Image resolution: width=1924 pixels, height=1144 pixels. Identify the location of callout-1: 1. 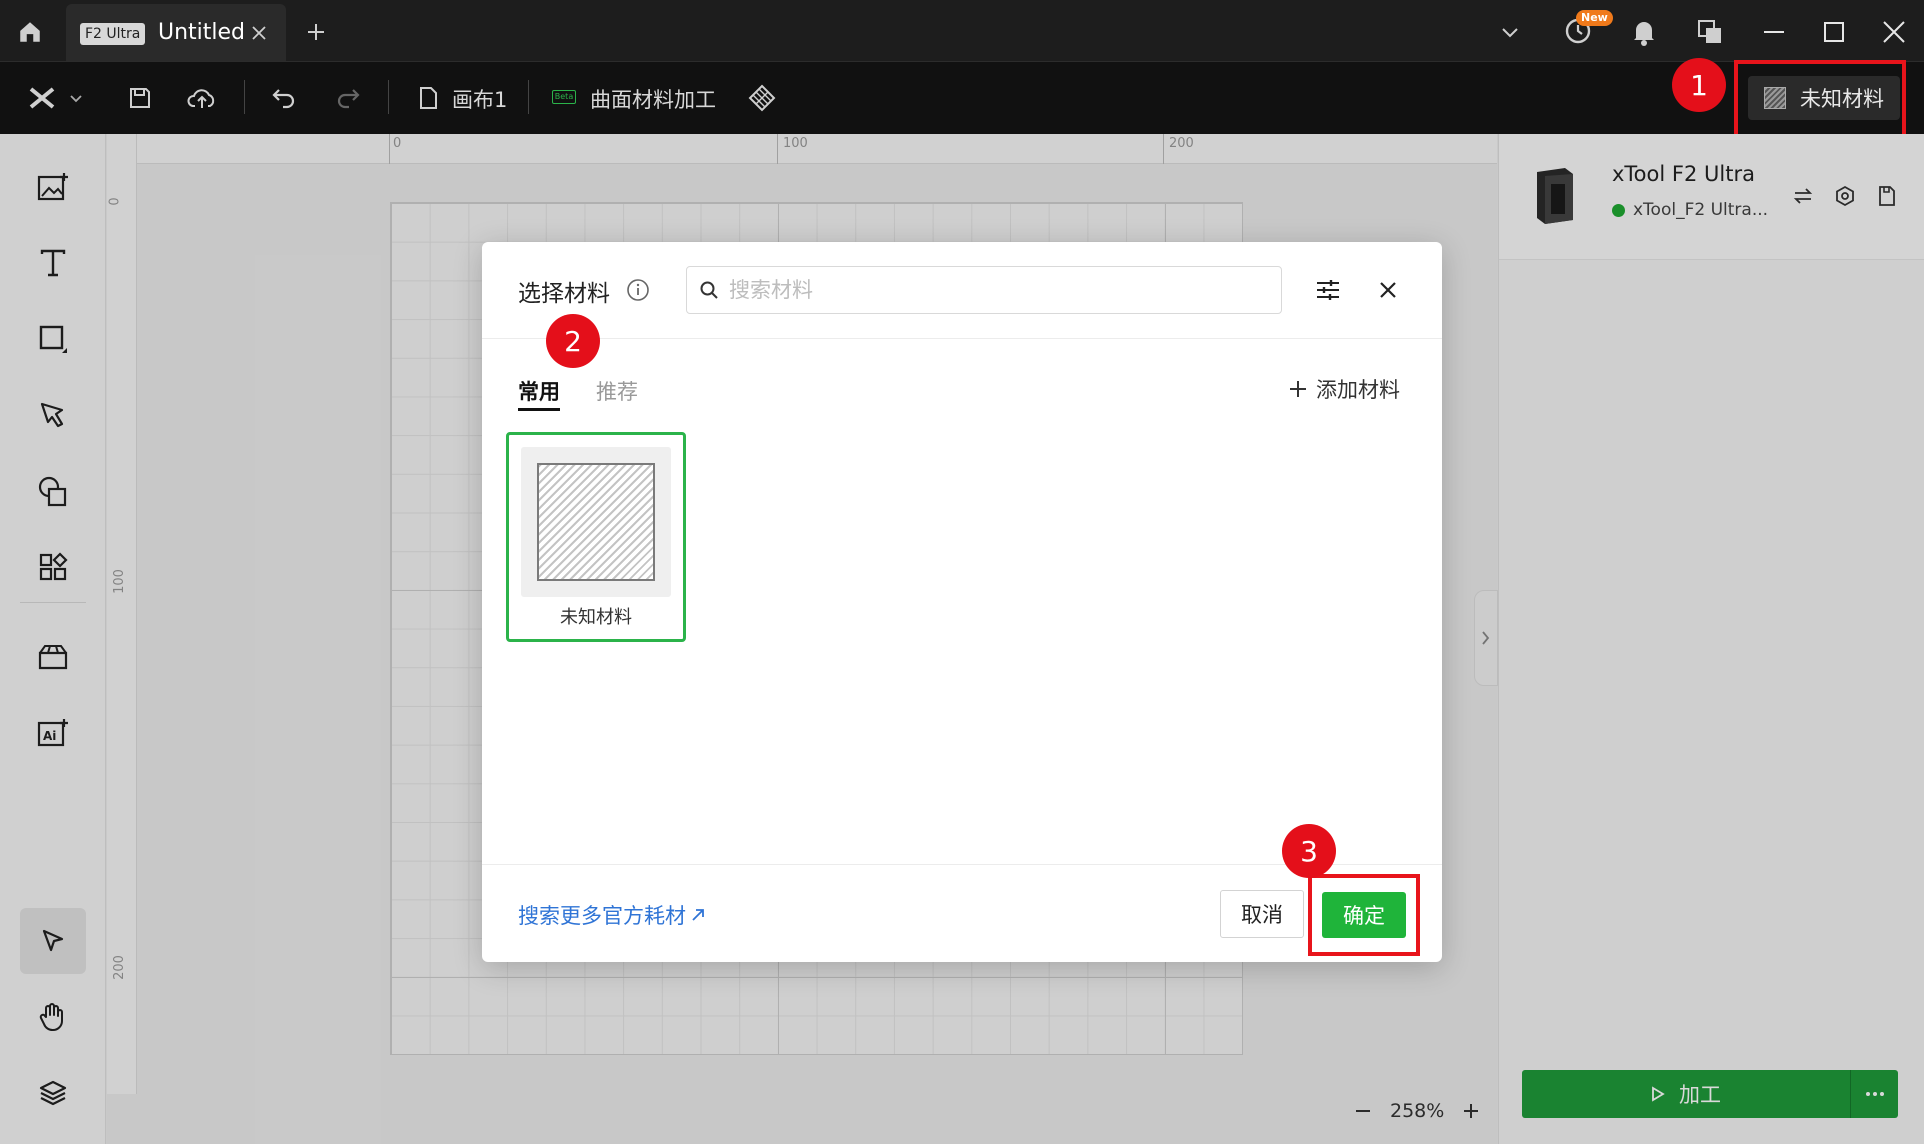
(1699, 85).